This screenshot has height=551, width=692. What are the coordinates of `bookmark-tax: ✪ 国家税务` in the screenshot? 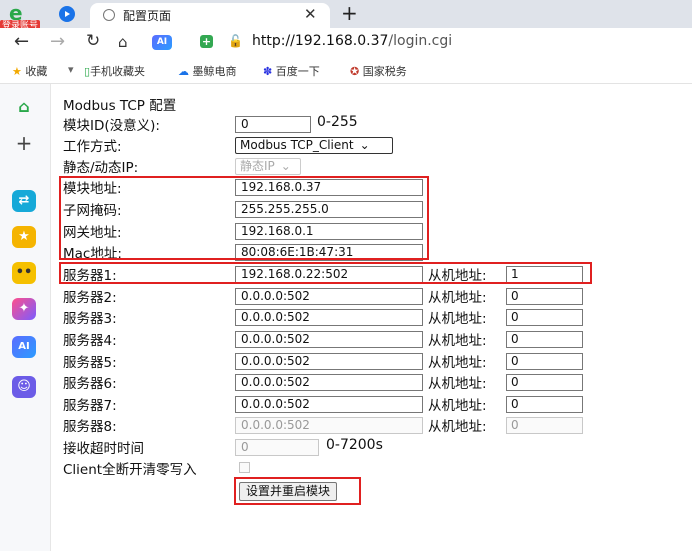 It's located at (378, 71).